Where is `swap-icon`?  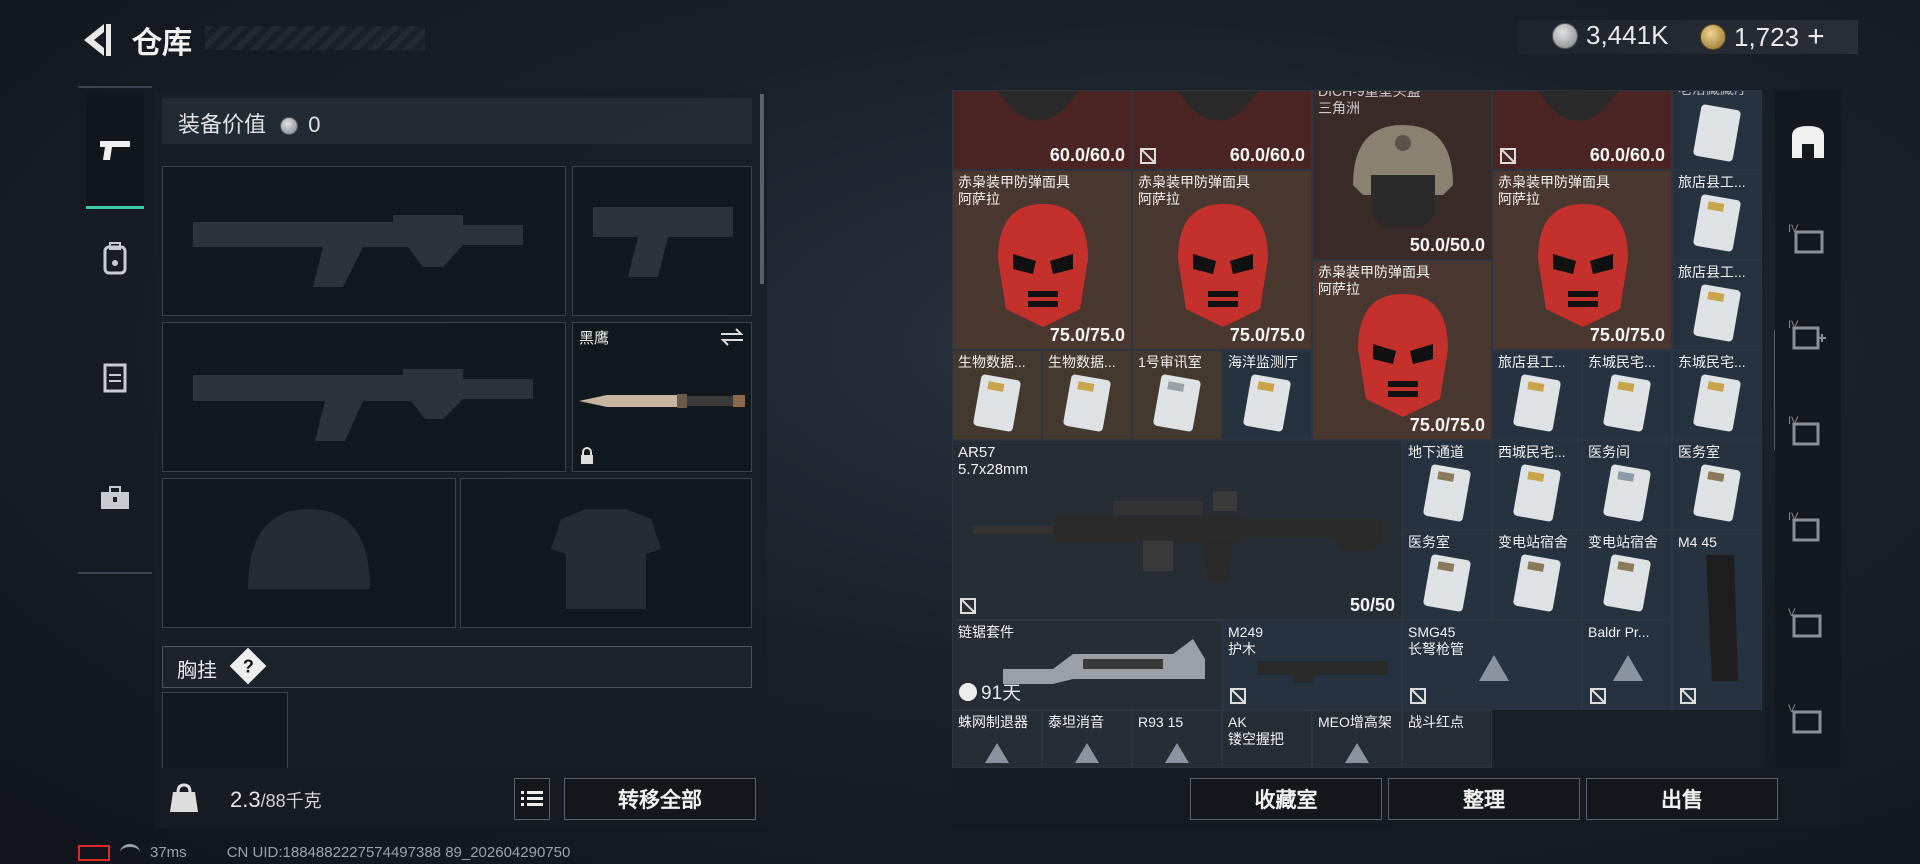
swap-icon is located at coordinates (732, 337).